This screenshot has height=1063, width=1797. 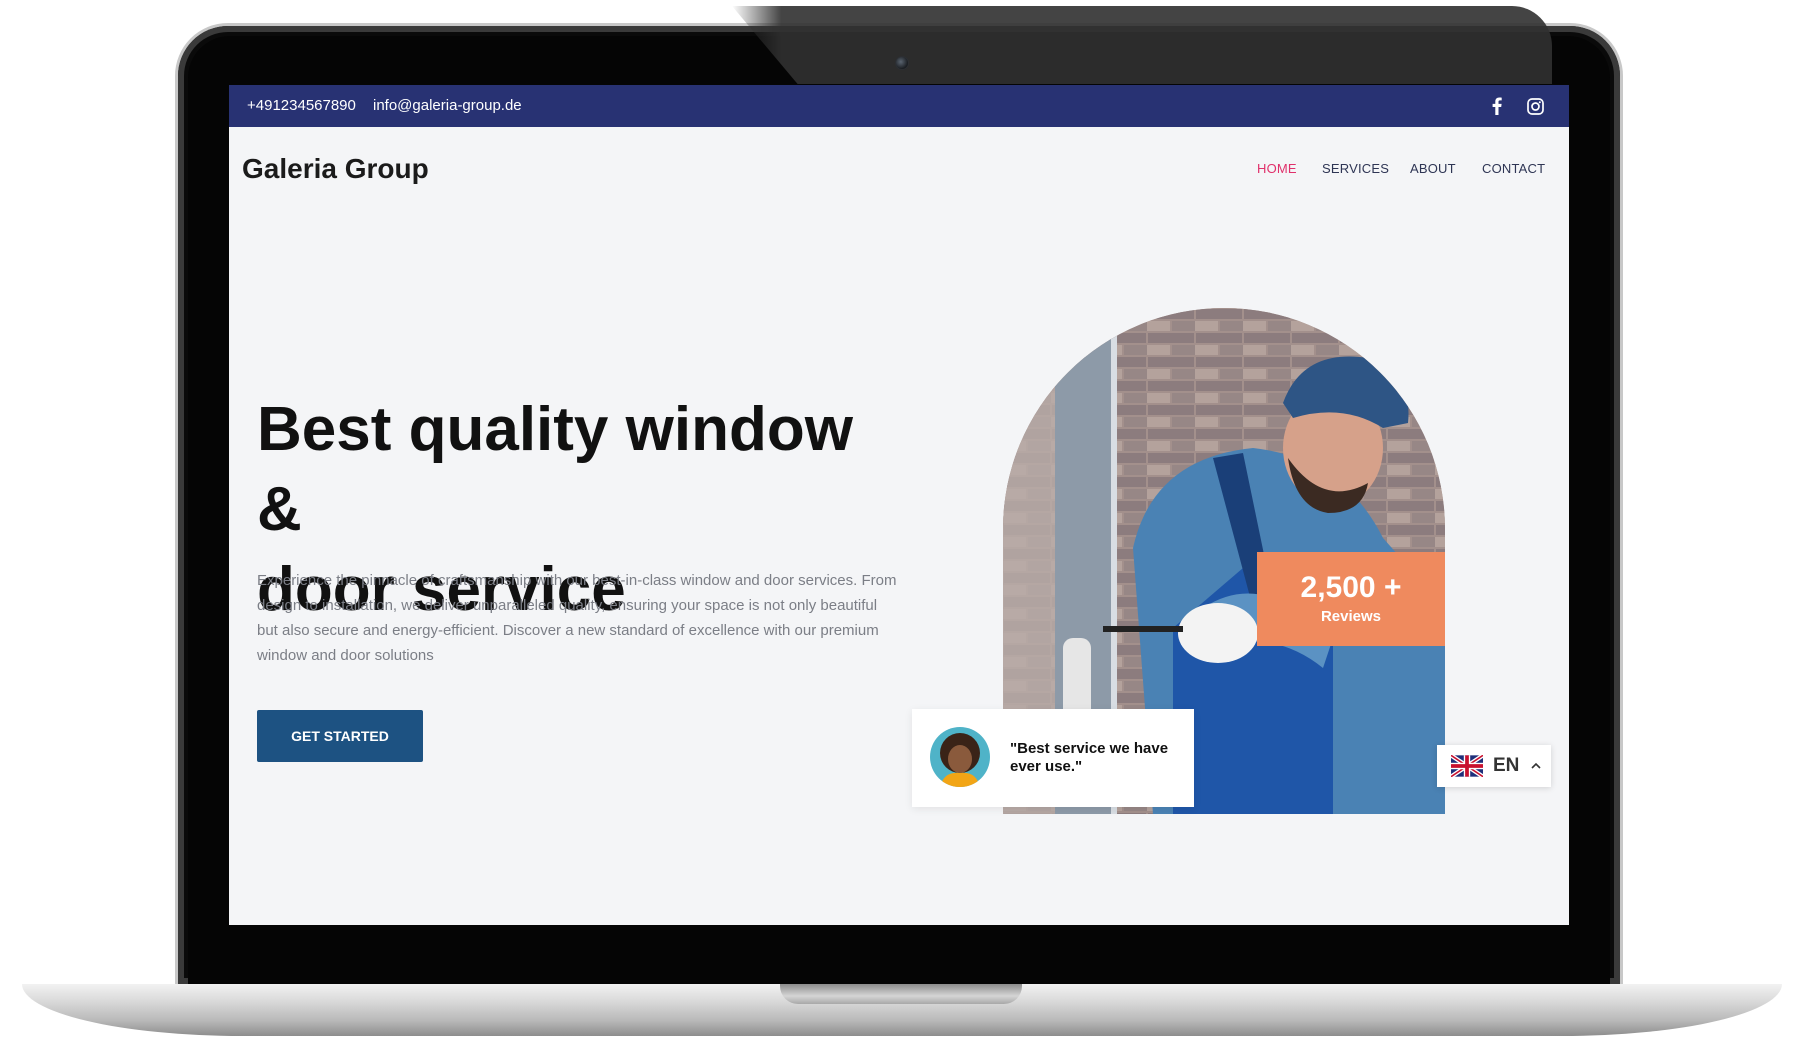 I want to click on reviews-count: 2,500 +, so click(x=1351, y=588).